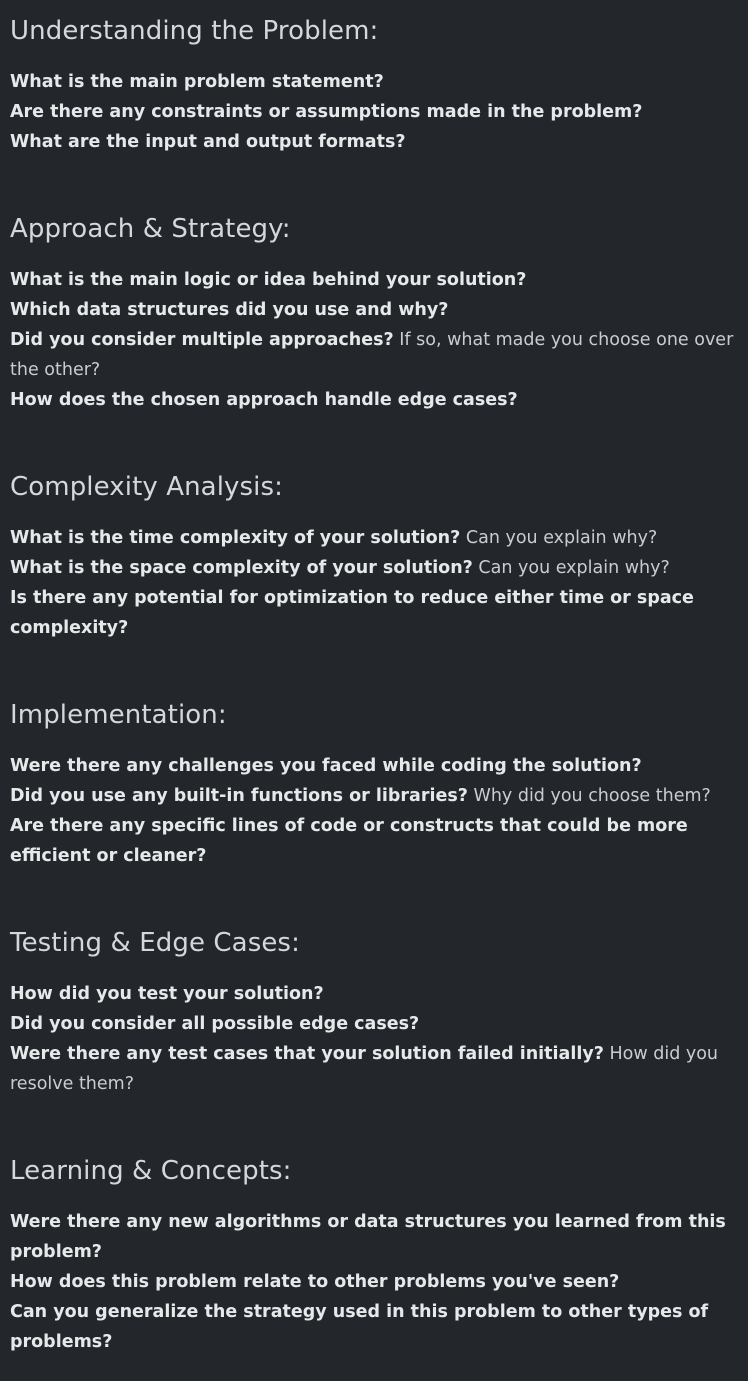 This screenshot has height=1381, width=748. I want to click on section-heading: Understanding the Problem:, so click(194, 31).